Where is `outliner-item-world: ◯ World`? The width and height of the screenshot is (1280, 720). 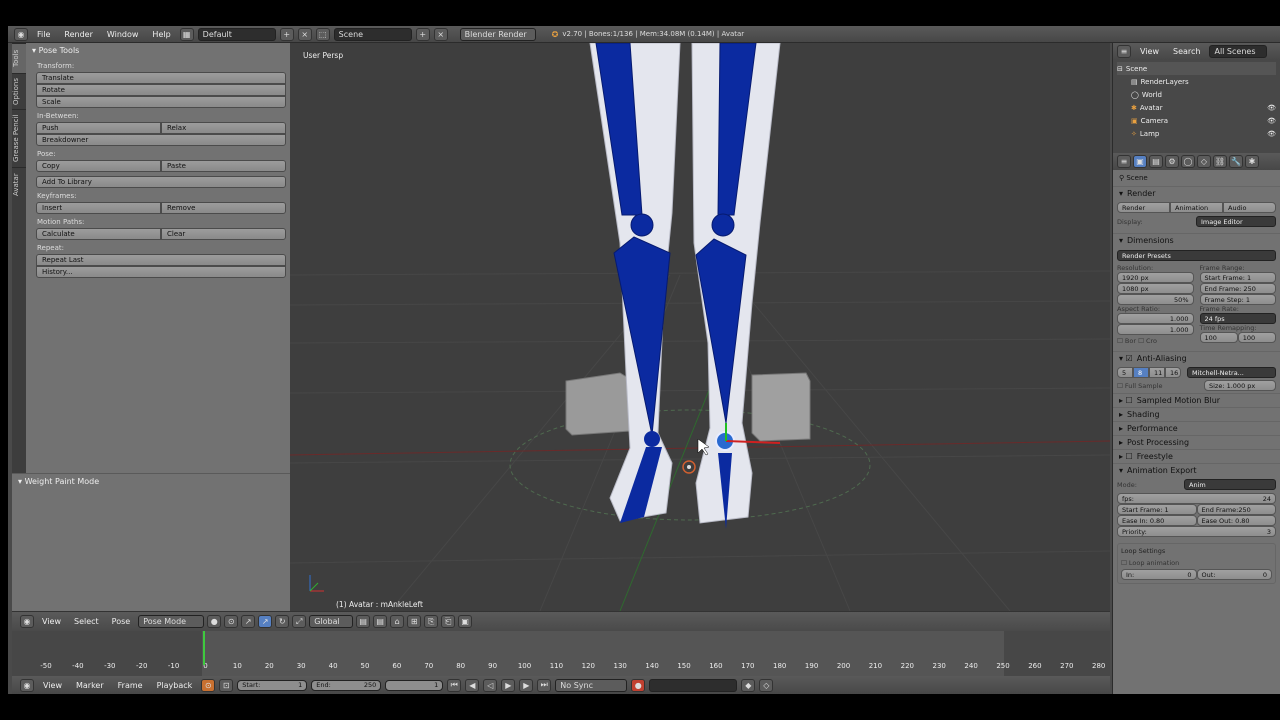
outliner-item-world: ◯ World is located at coordinates (1196, 94).